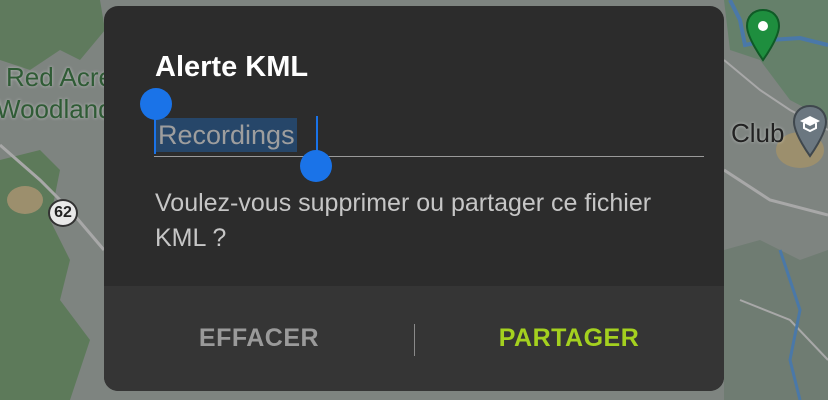 This screenshot has height=400, width=828. I want to click on dialog-title: Alerte KML, so click(232, 67).